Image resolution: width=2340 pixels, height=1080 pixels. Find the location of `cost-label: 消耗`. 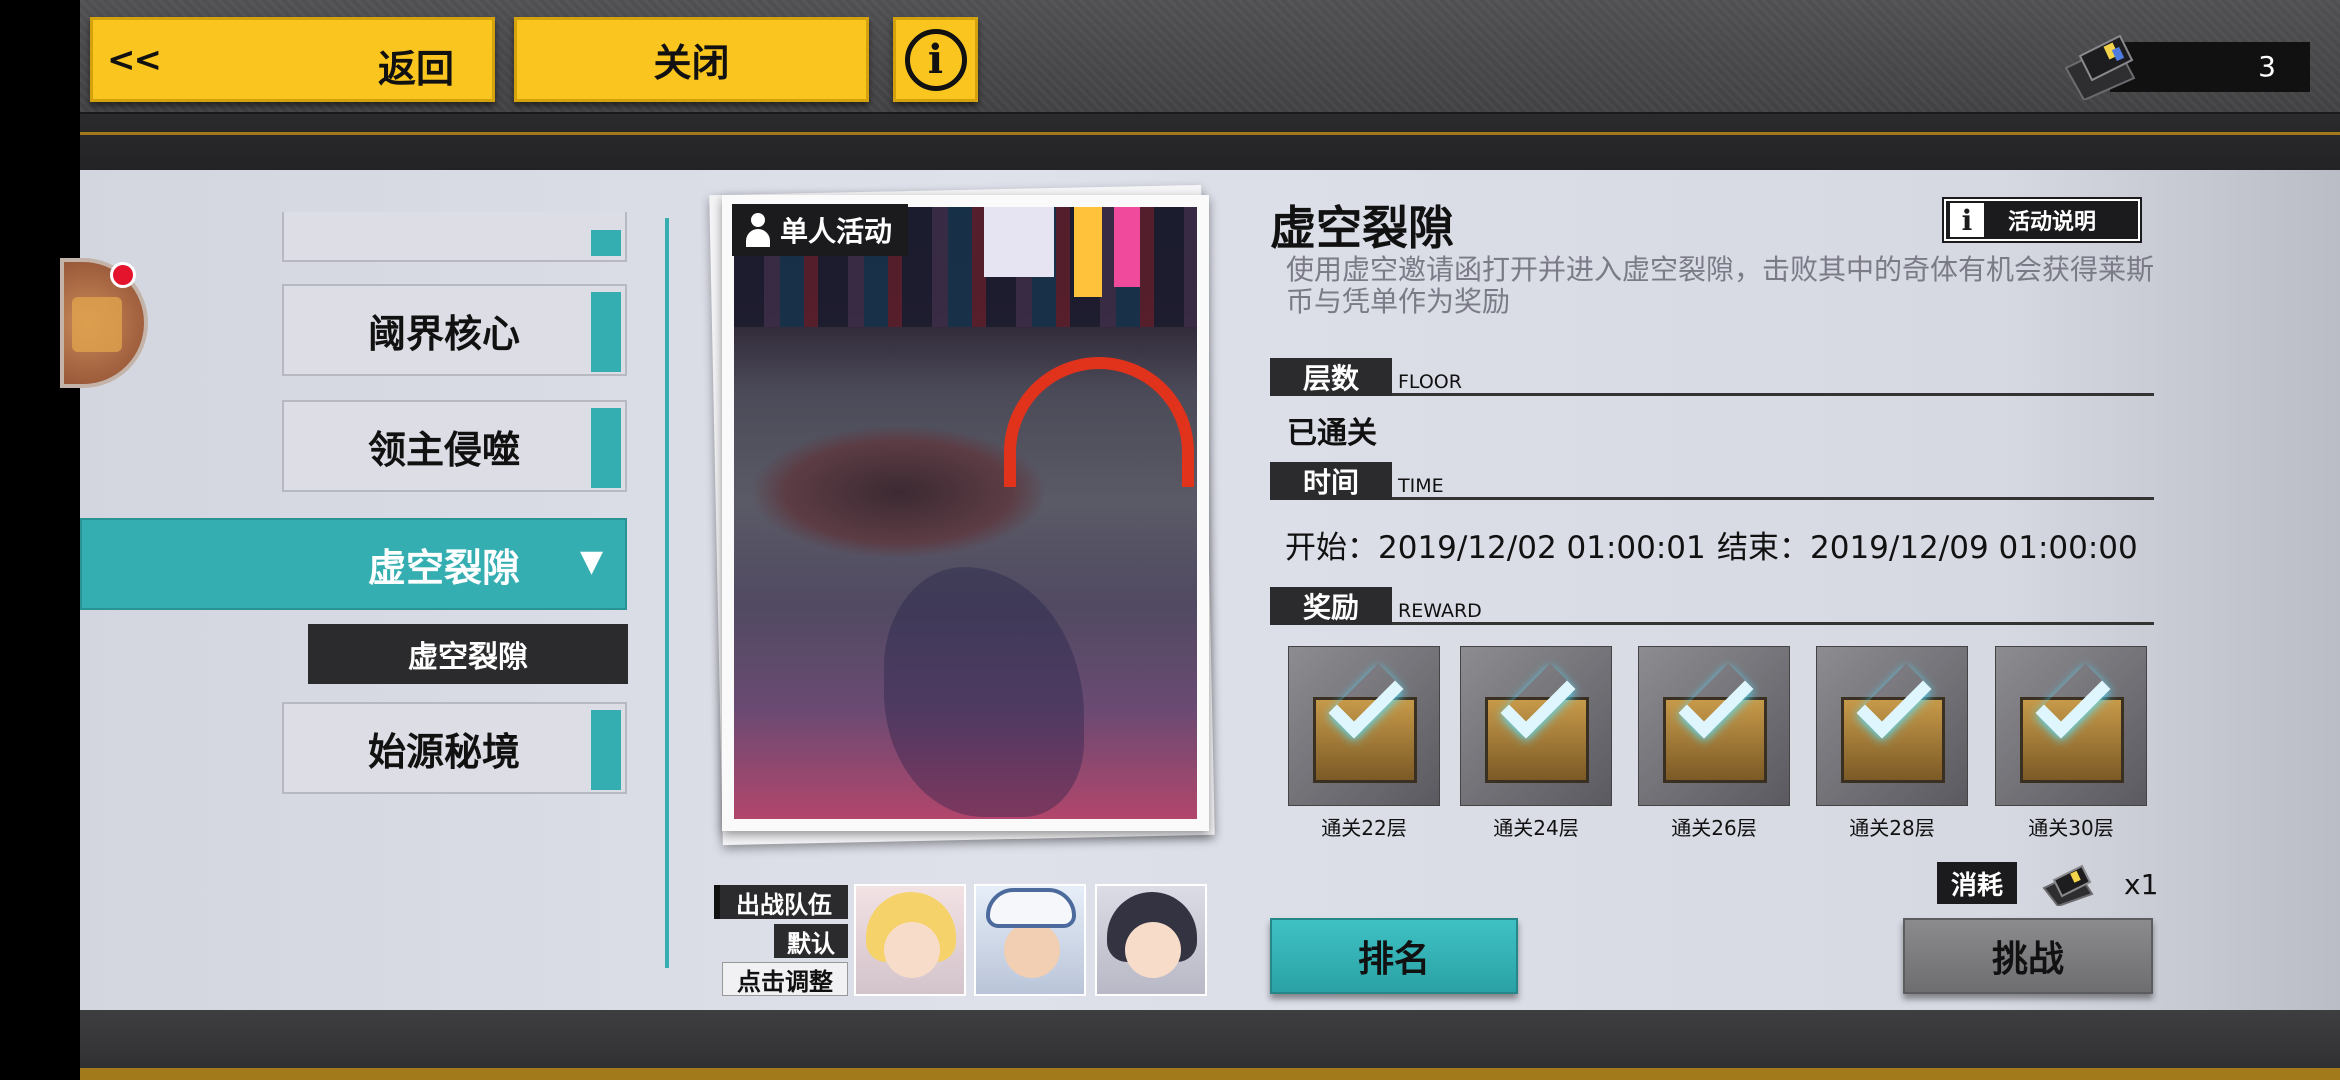

cost-label: 消耗 is located at coordinates (1977, 883).